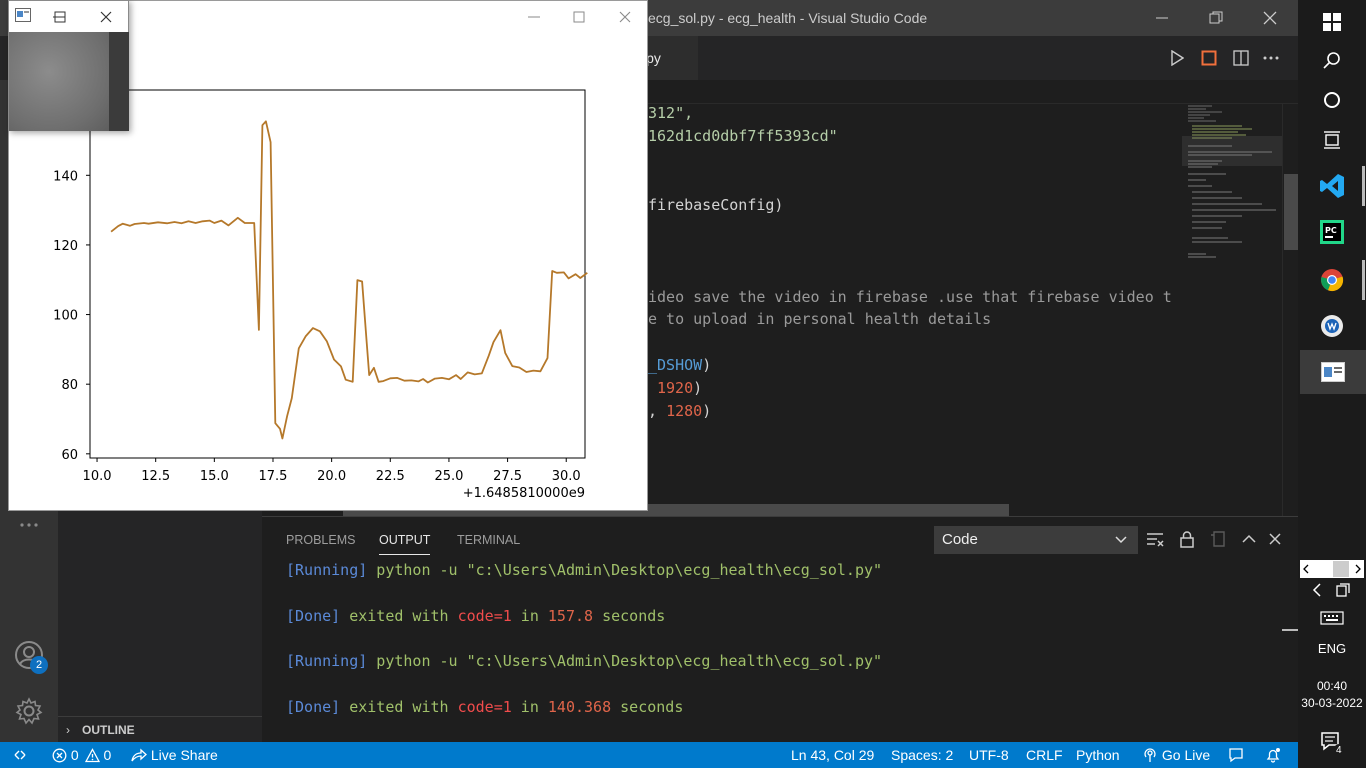 The height and width of the screenshot is (768, 1366). I want to click on code-line: 1920), so click(675, 388).